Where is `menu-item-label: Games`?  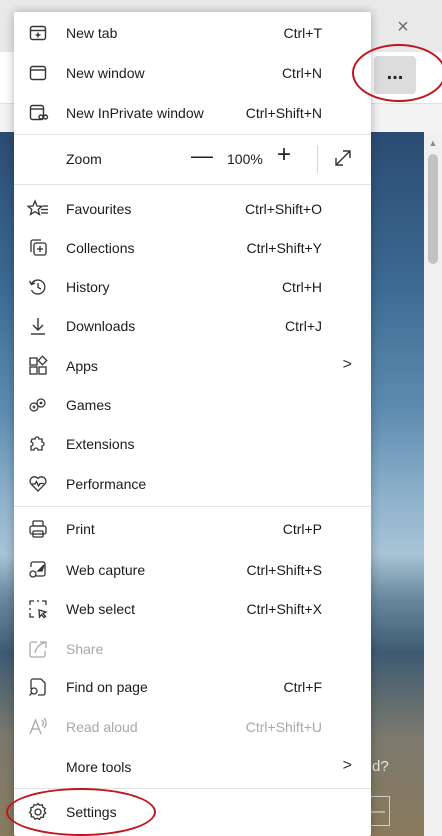 menu-item-label: Games is located at coordinates (89, 405).